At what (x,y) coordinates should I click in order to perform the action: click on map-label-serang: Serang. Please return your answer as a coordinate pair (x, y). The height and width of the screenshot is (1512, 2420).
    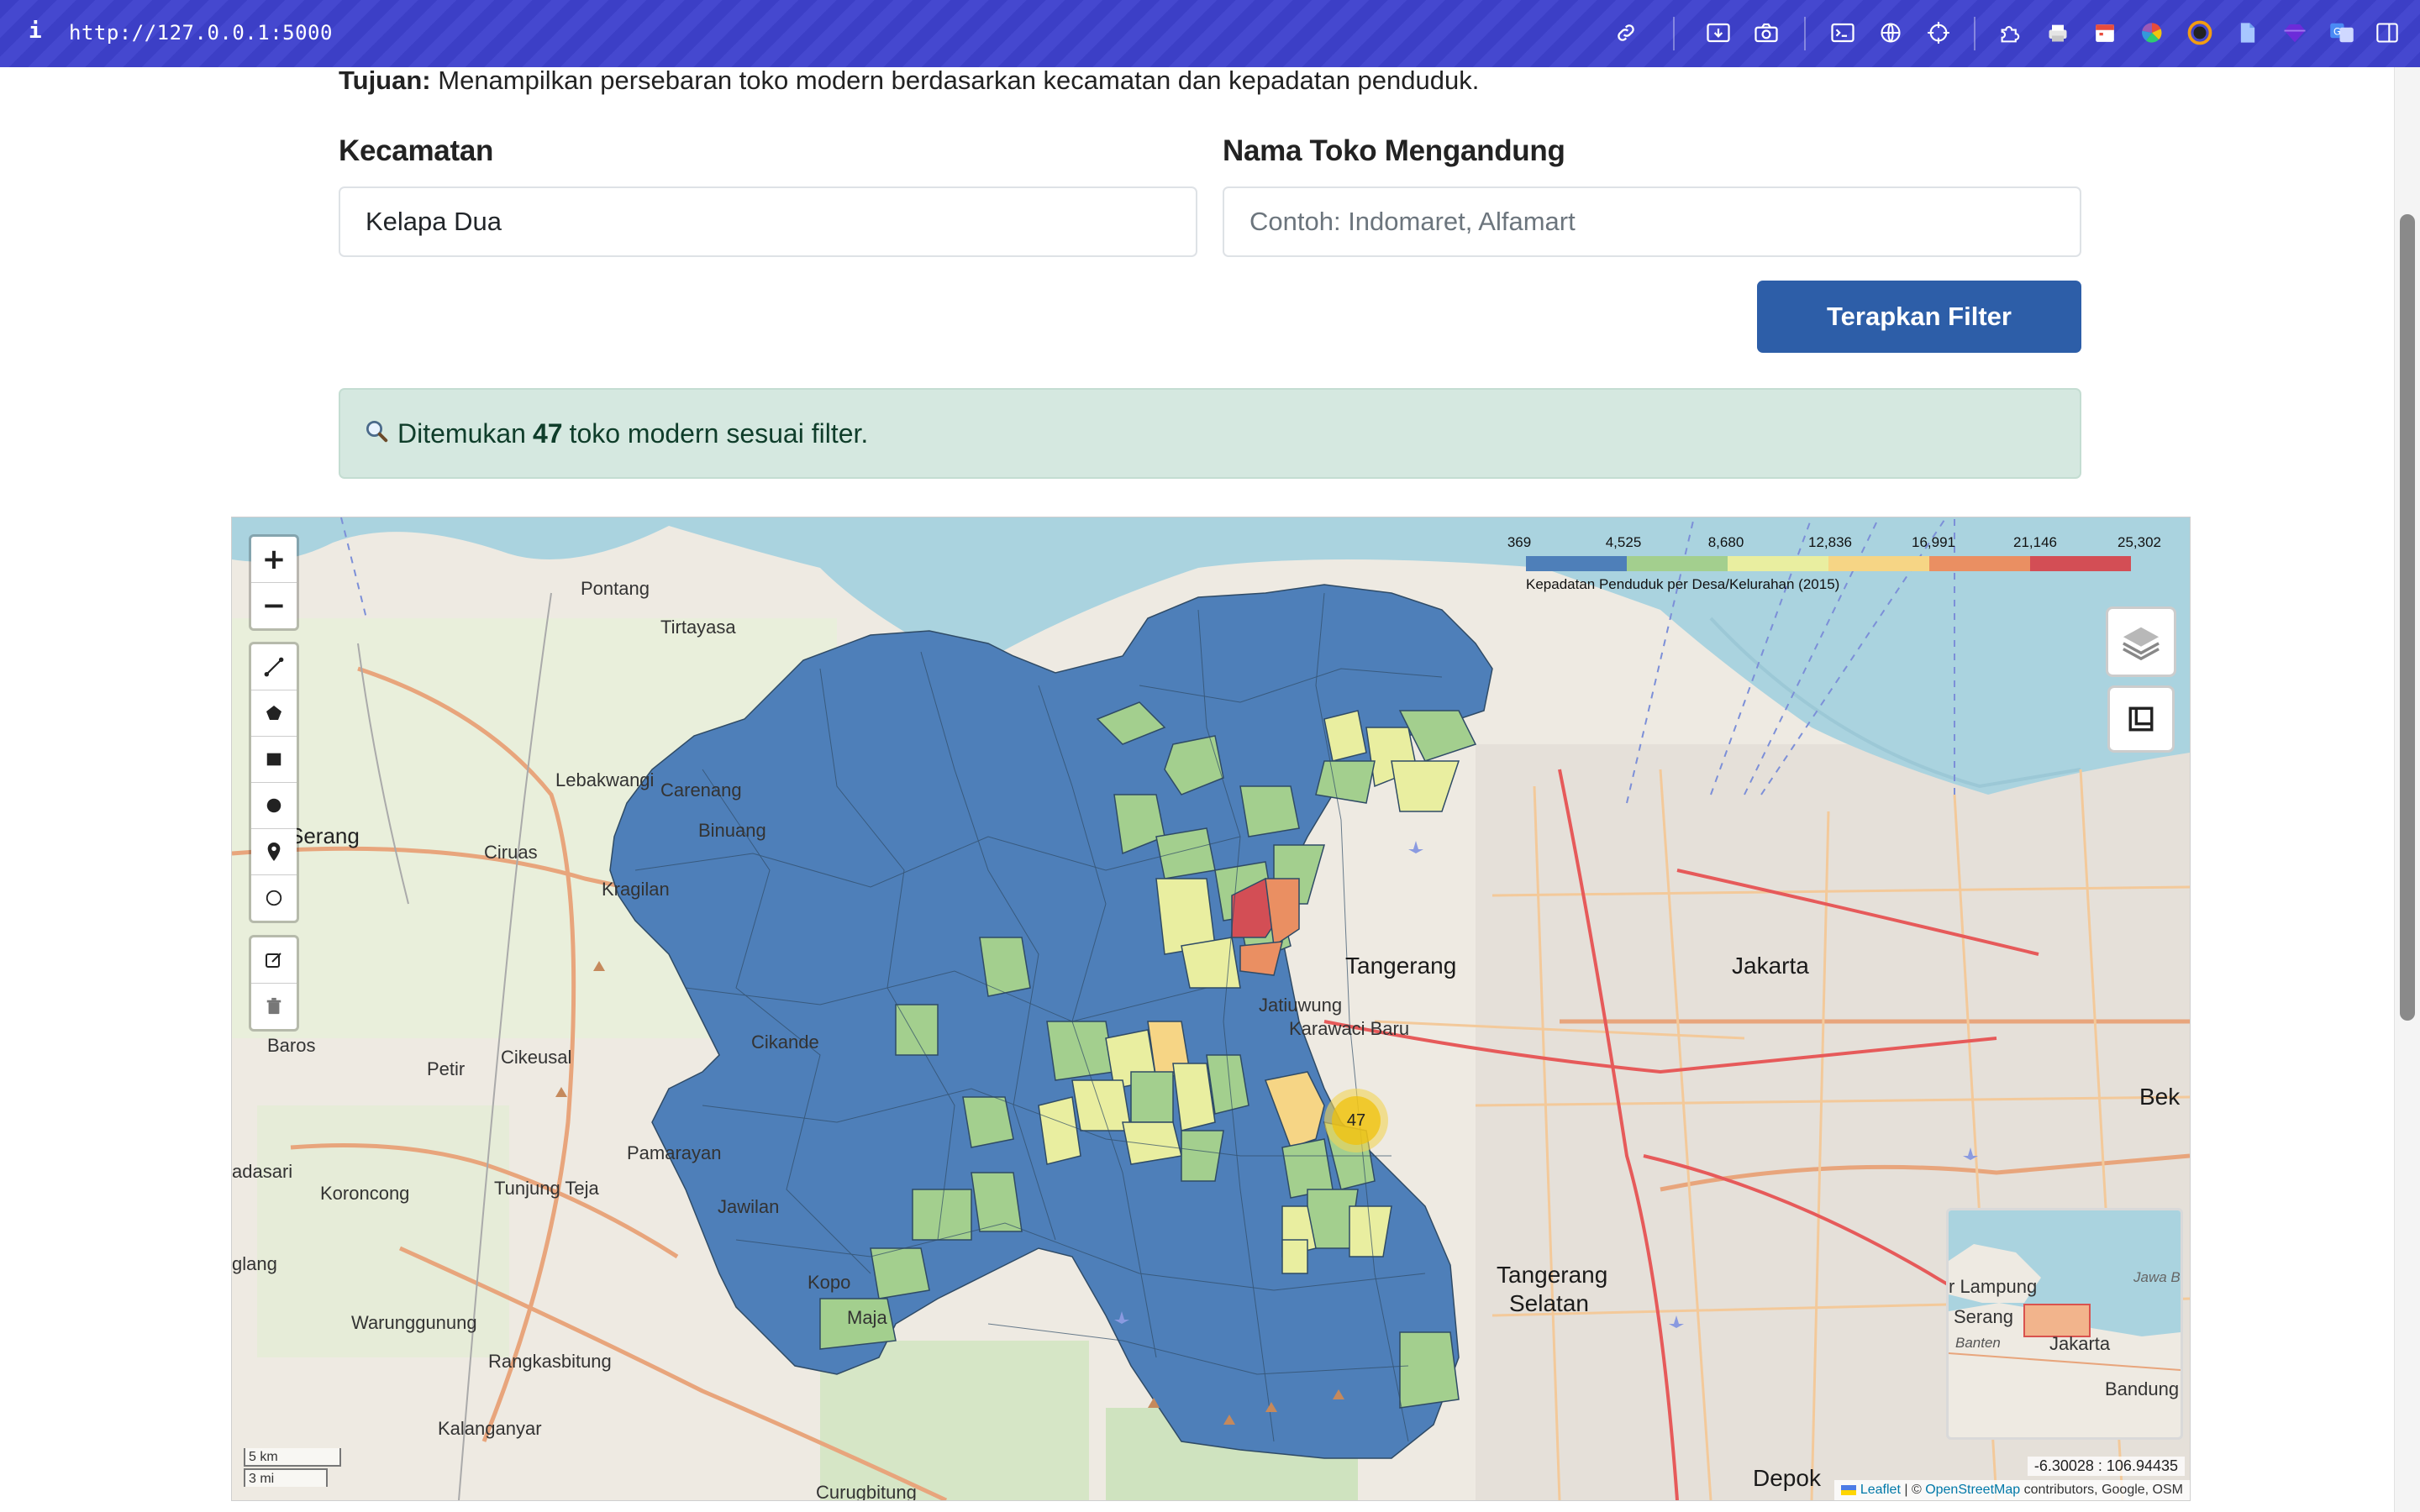
    Looking at the image, I should click on (324, 835).